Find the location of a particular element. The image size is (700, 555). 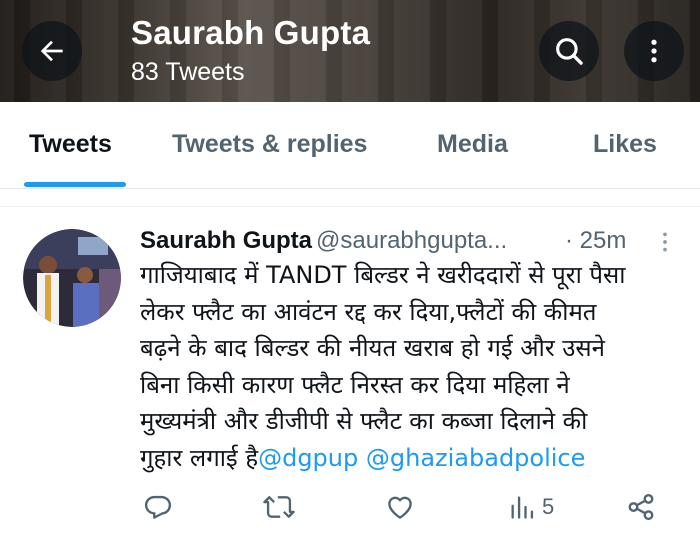

tweet-count: 83 Tweets is located at coordinates (188, 72).